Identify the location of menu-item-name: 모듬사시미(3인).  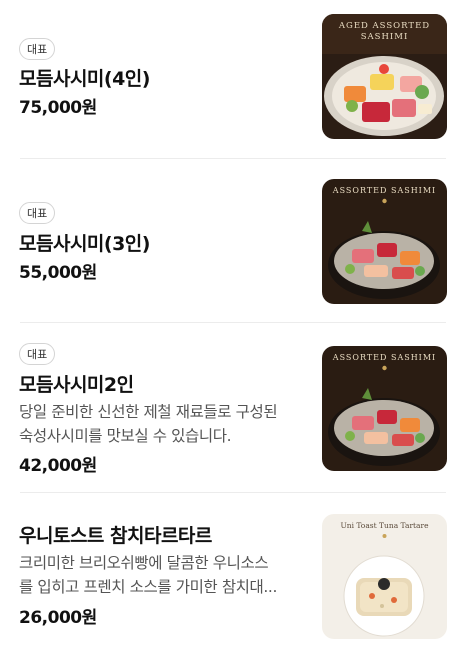
(84, 244).